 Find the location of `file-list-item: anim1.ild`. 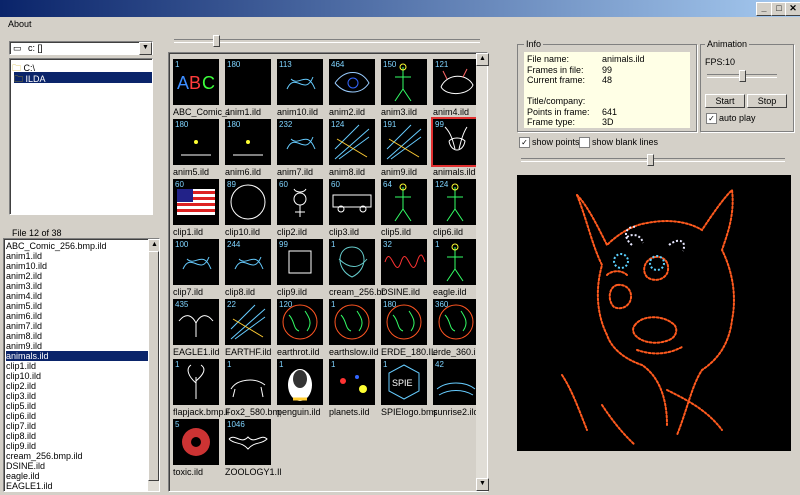

file-list-item: anim1.ild is located at coordinates (24, 256).